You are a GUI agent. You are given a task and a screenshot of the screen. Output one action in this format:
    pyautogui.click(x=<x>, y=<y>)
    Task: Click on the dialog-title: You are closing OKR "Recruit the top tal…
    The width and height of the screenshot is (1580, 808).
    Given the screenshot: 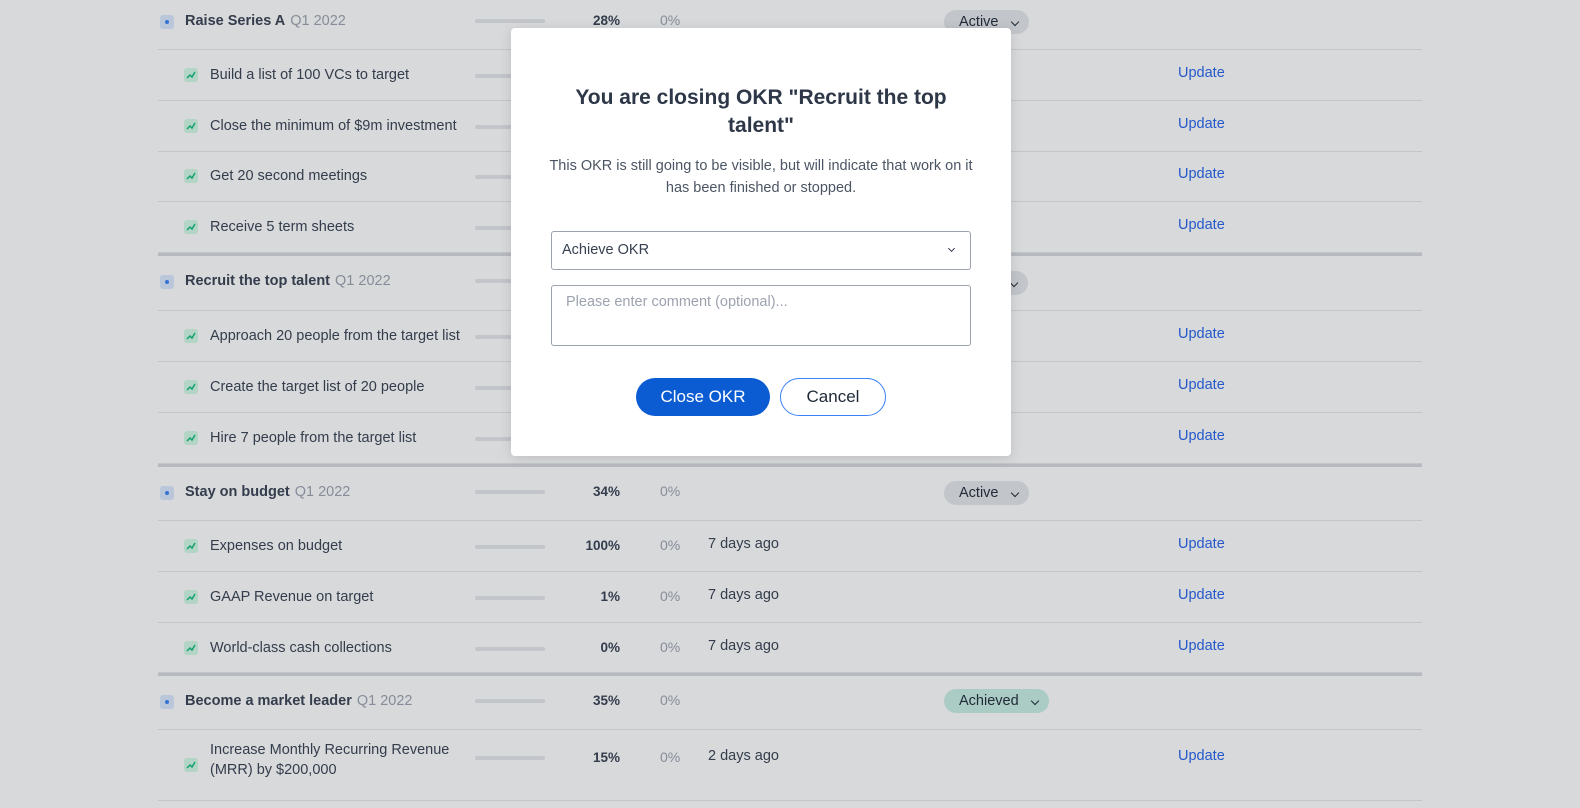 What is the action you would take?
    pyautogui.click(x=761, y=111)
    